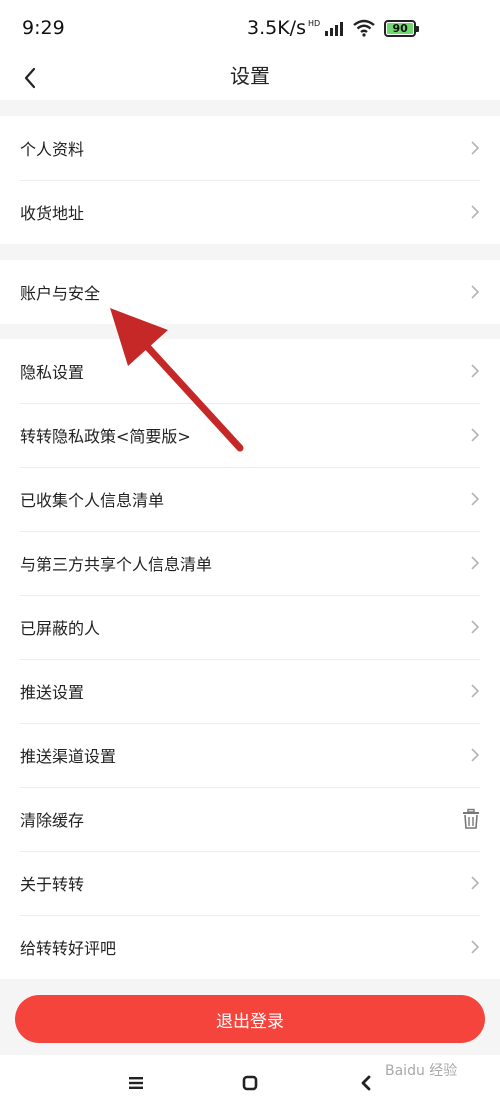  Describe the element at coordinates (364, 28) in the screenshot. I see `wifi-icon` at that location.